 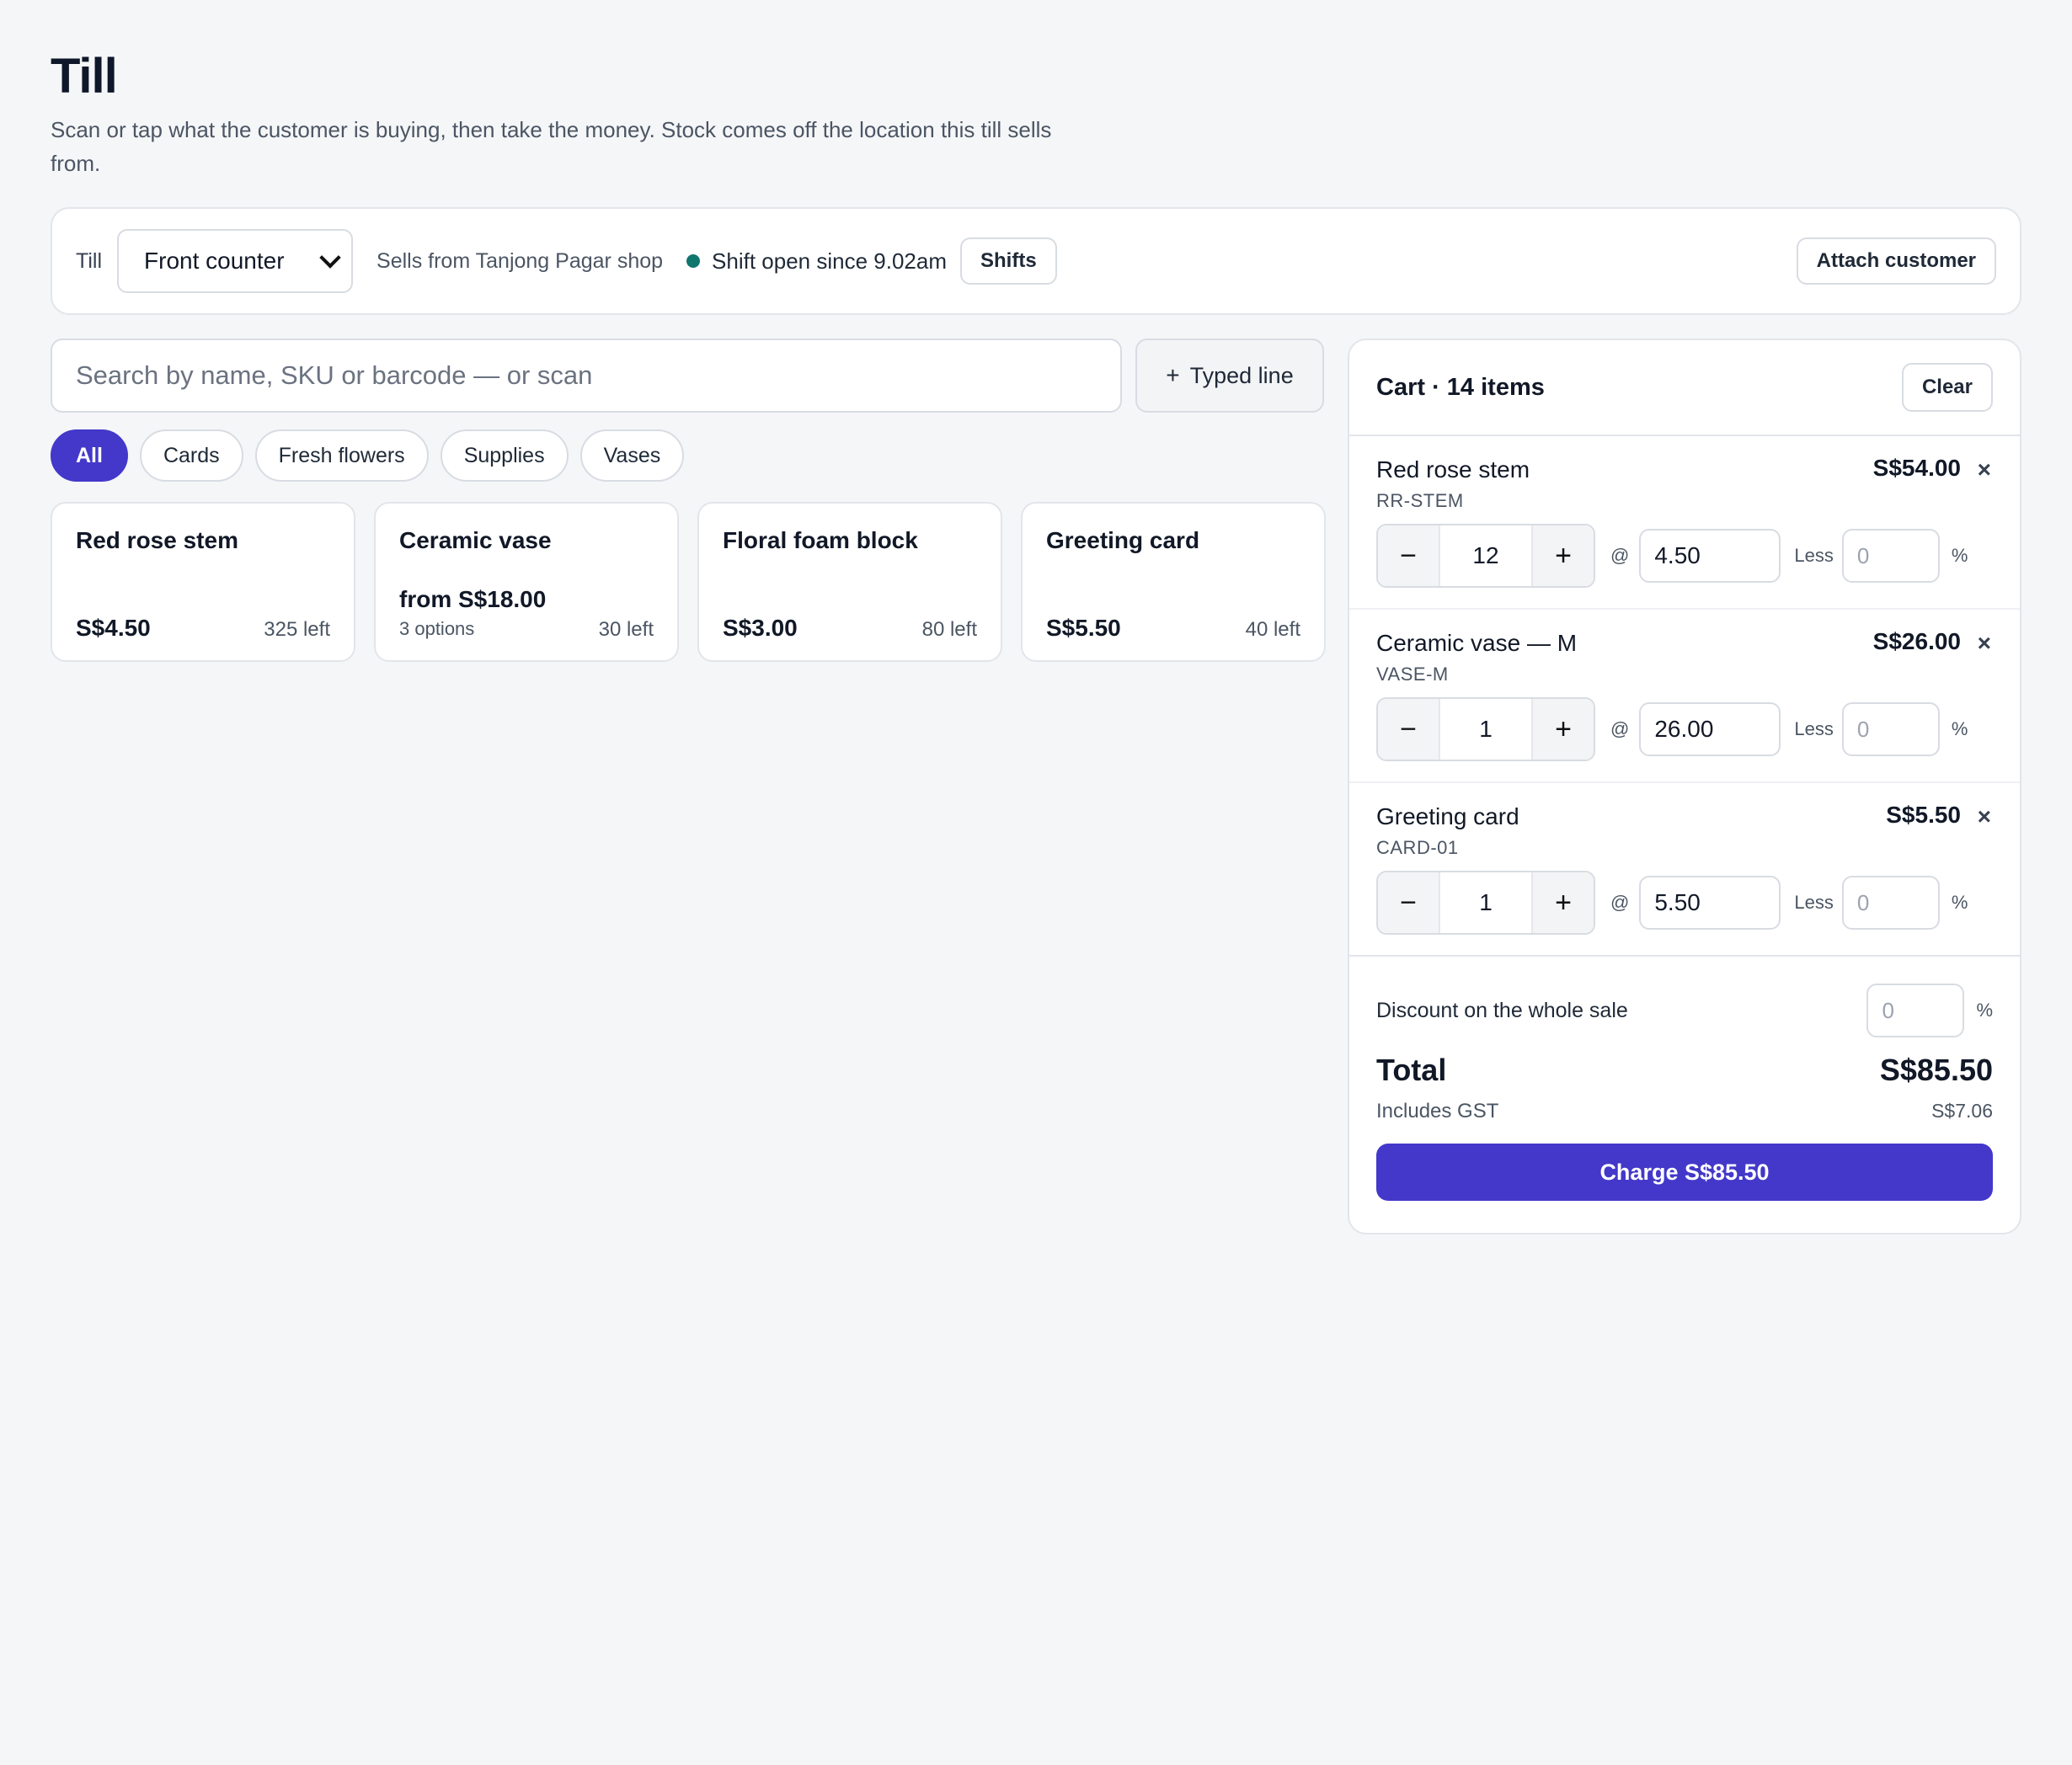 What do you see at coordinates (113, 628) in the screenshot?
I see `product-price: S$4.50` at bounding box center [113, 628].